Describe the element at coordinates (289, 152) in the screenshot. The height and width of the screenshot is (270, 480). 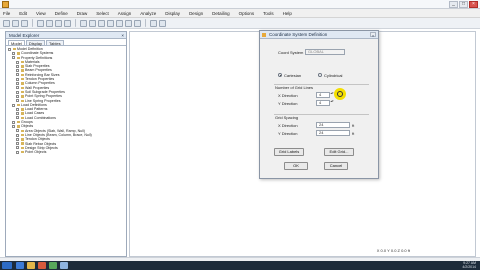
I see `grid-labels-button: Grid Labels` at that location.